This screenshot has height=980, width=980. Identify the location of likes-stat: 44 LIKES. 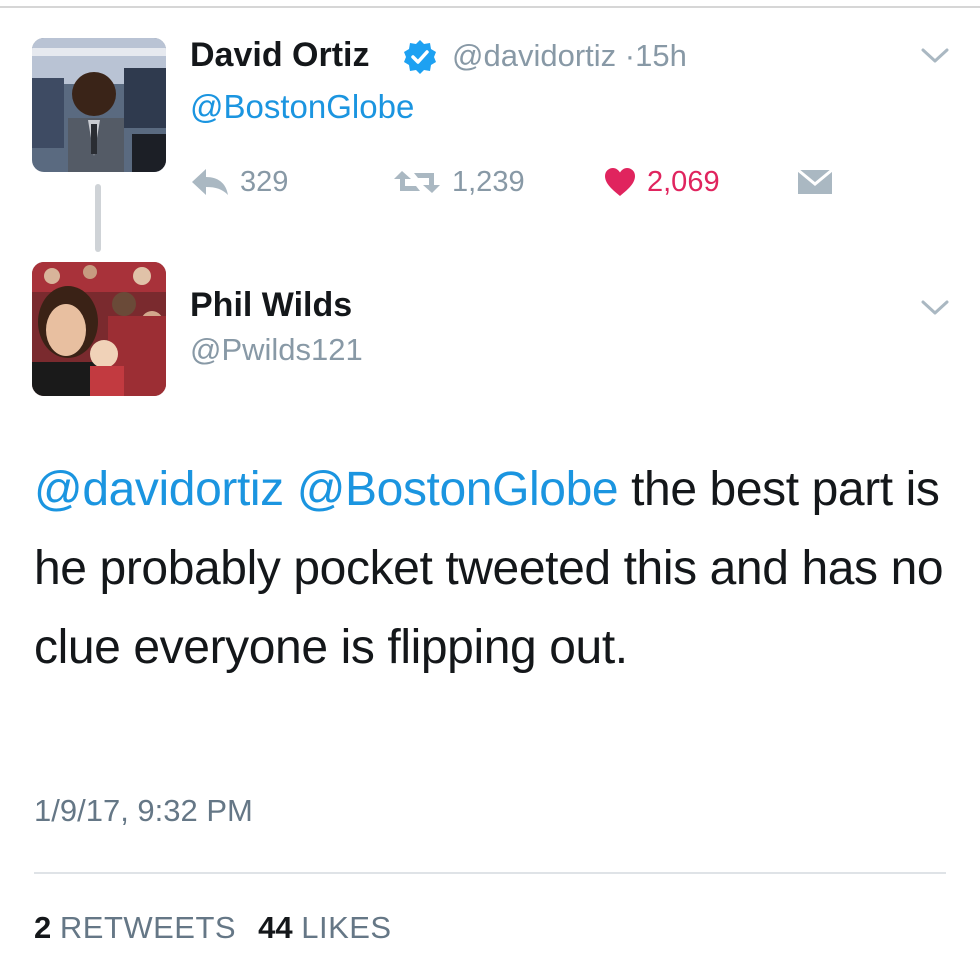
(325, 928).